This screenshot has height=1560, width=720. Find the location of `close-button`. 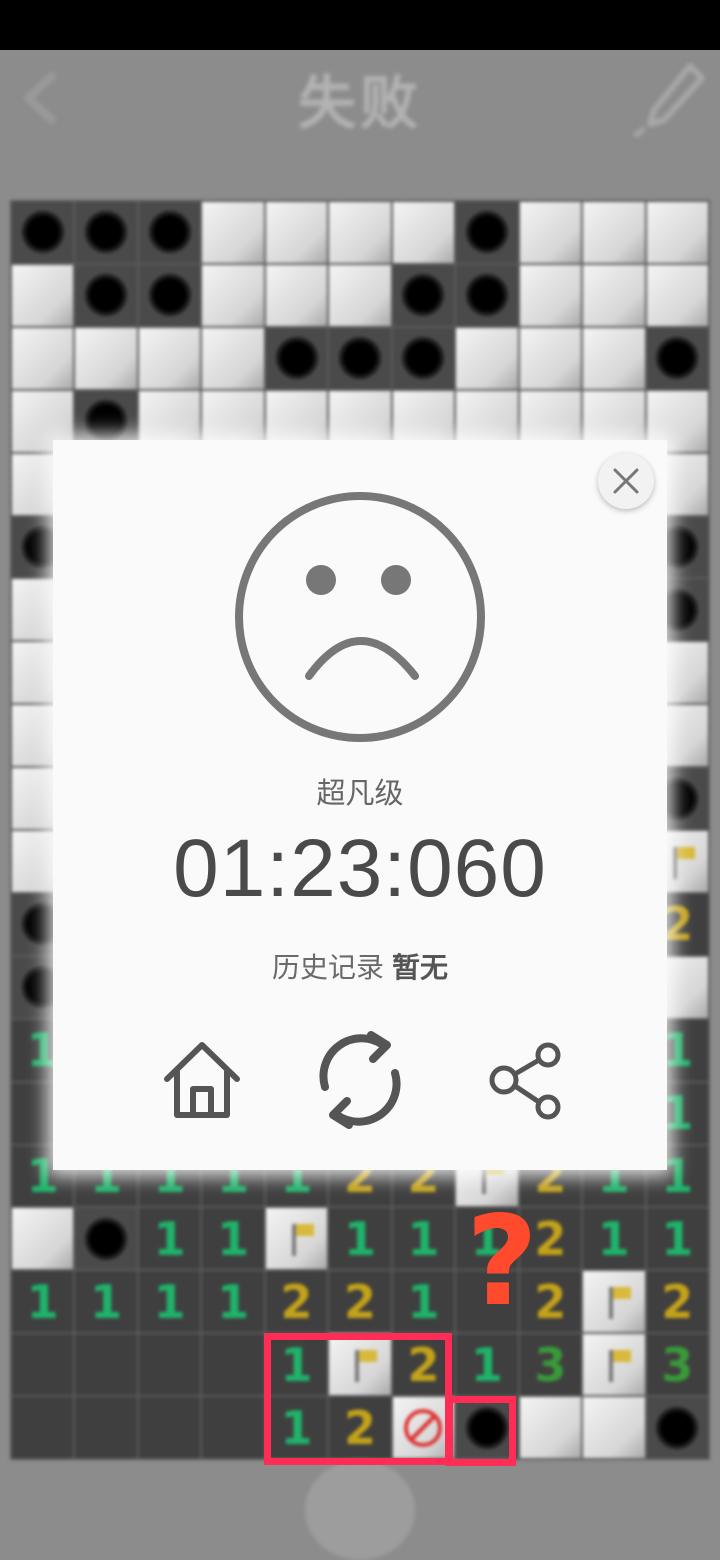

close-button is located at coordinates (626, 481).